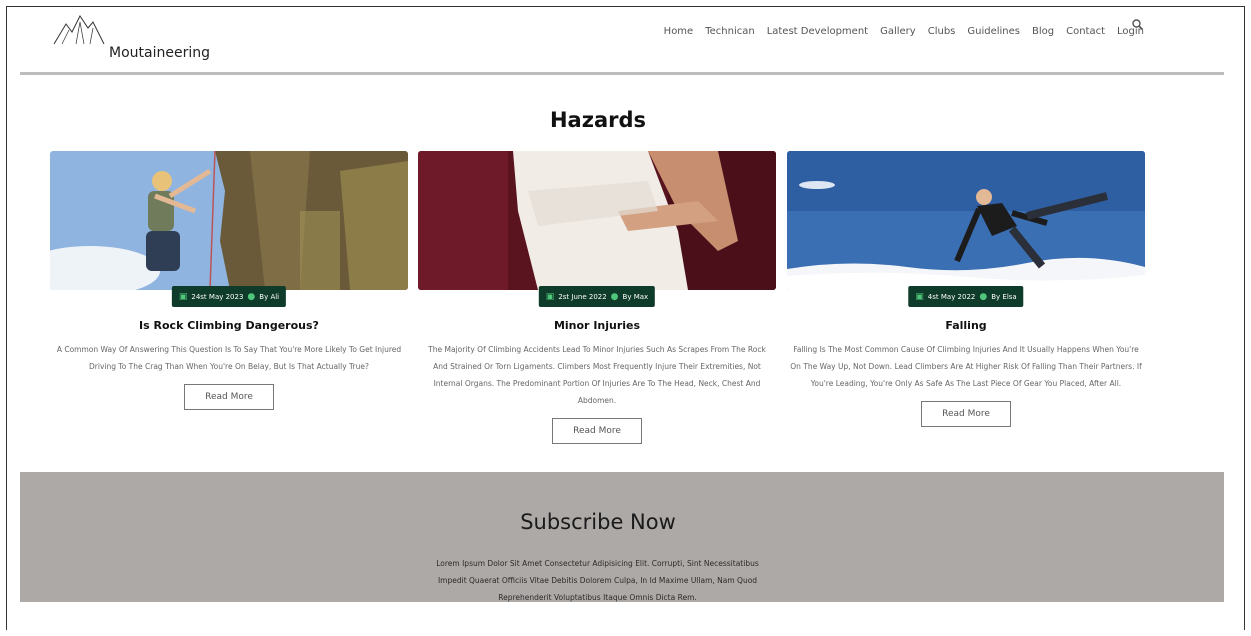 This screenshot has width=1251, height=636. Describe the element at coordinates (1085, 31) in the screenshot. I see `nav-contact: Contact` at that location.